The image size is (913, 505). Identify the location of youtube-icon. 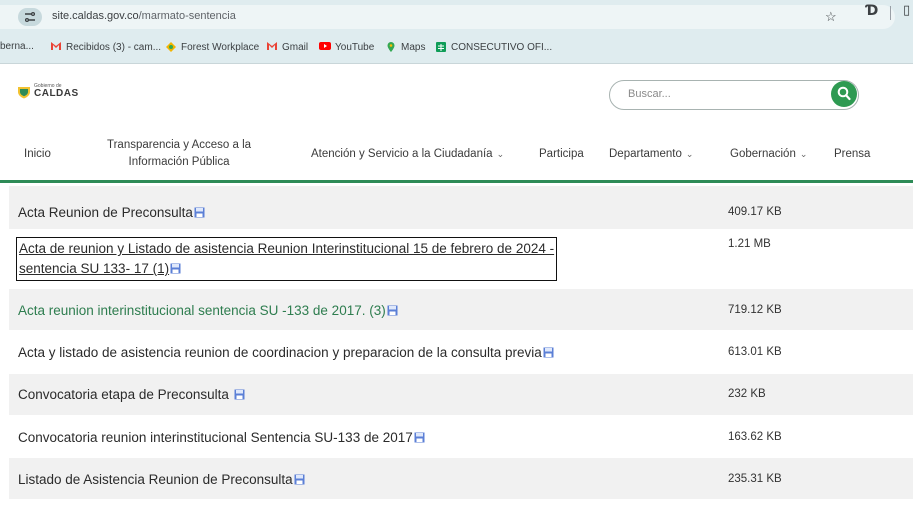
(325, 47).